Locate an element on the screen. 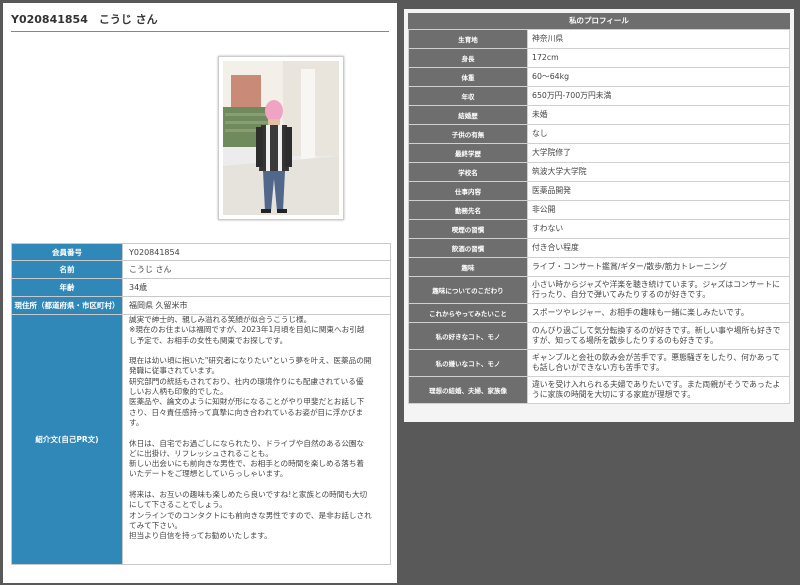 Image resolution: width=800 pixels, height=585 pixels. table-row: 名前 こうじ さん is located at coordinates (201, 269).